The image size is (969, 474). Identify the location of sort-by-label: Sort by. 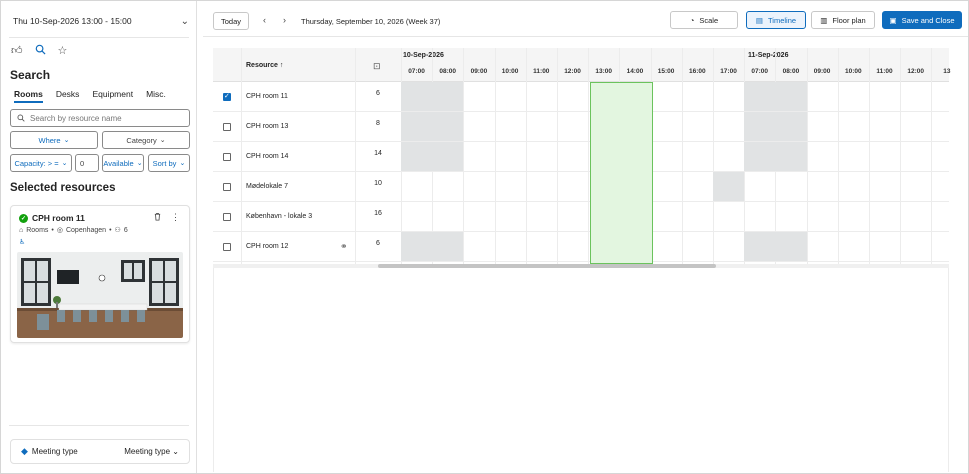
(164, 163).